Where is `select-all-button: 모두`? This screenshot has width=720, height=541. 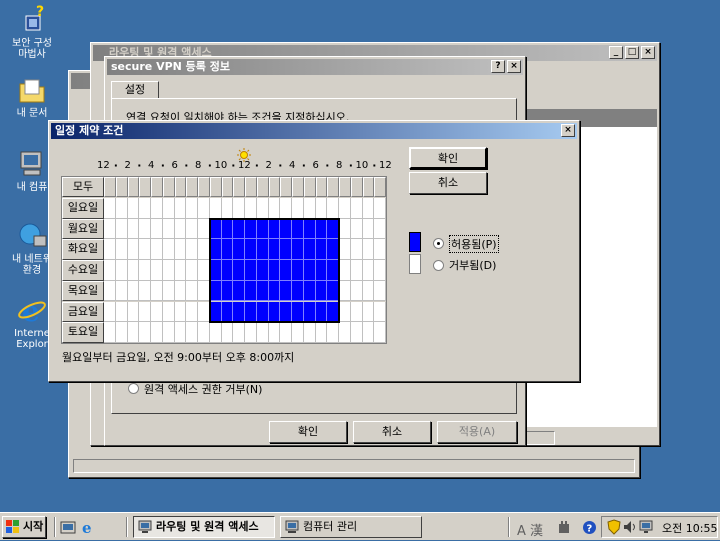 select-all-button: 모두 is located at coordinates (83, 187).